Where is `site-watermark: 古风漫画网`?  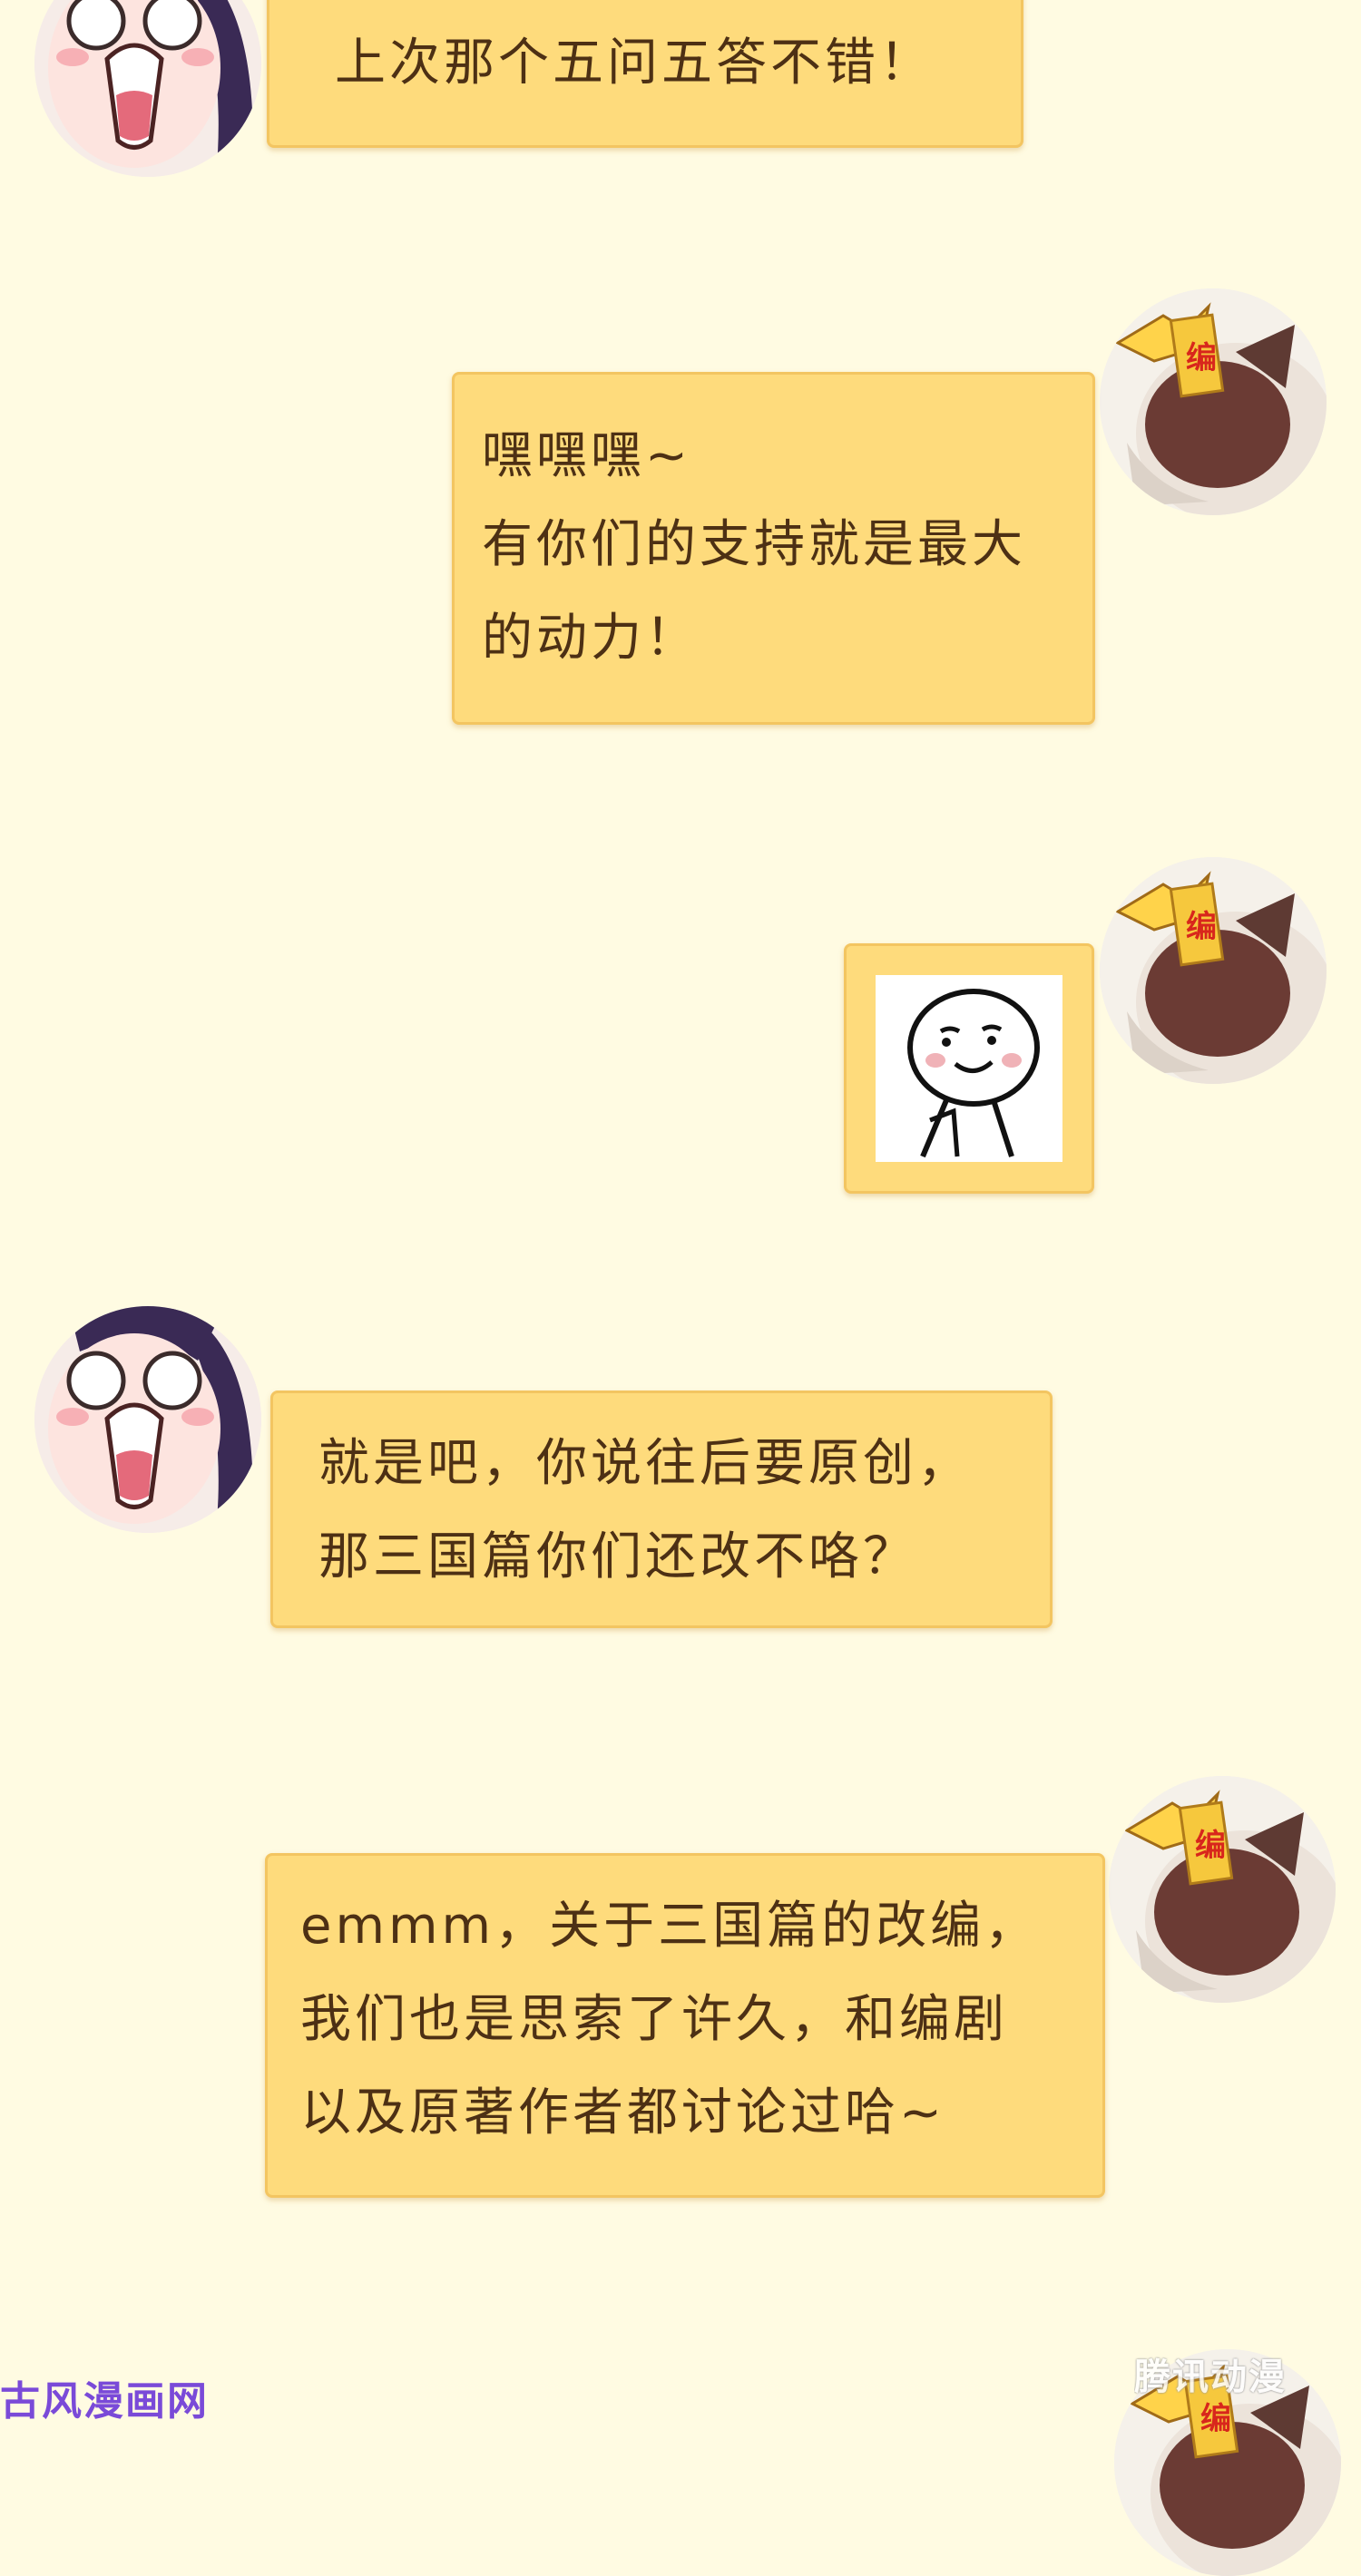
site-watermark: 古风漫画网 is located at coordinates (104, 2401).